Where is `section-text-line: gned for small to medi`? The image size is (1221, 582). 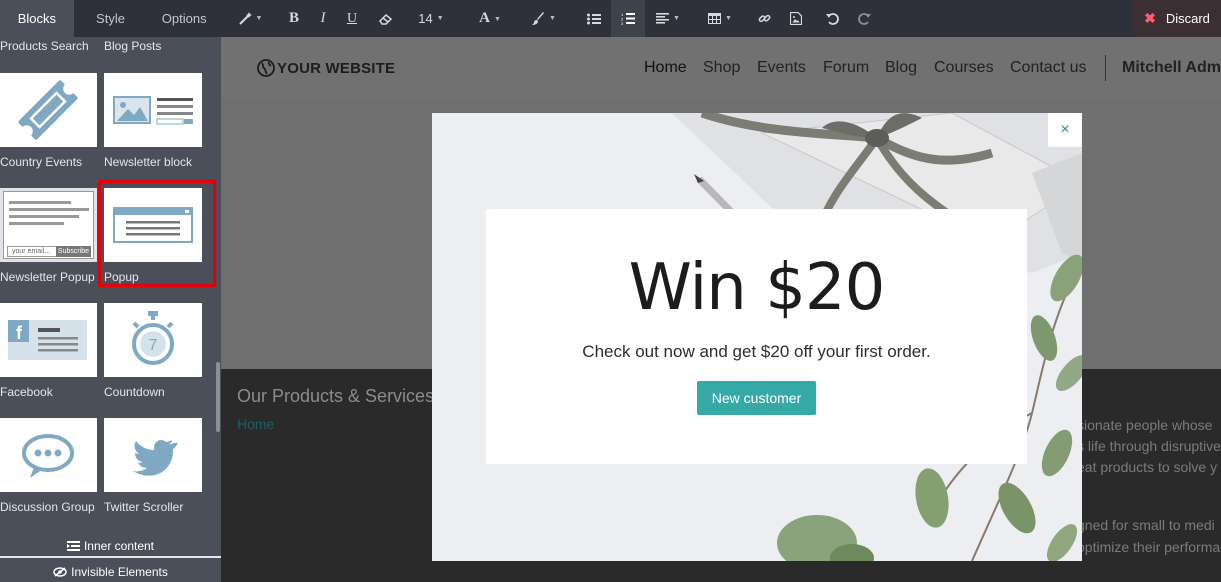
section-text-line: gned for small to medi is located at coordinates (1146, 525).